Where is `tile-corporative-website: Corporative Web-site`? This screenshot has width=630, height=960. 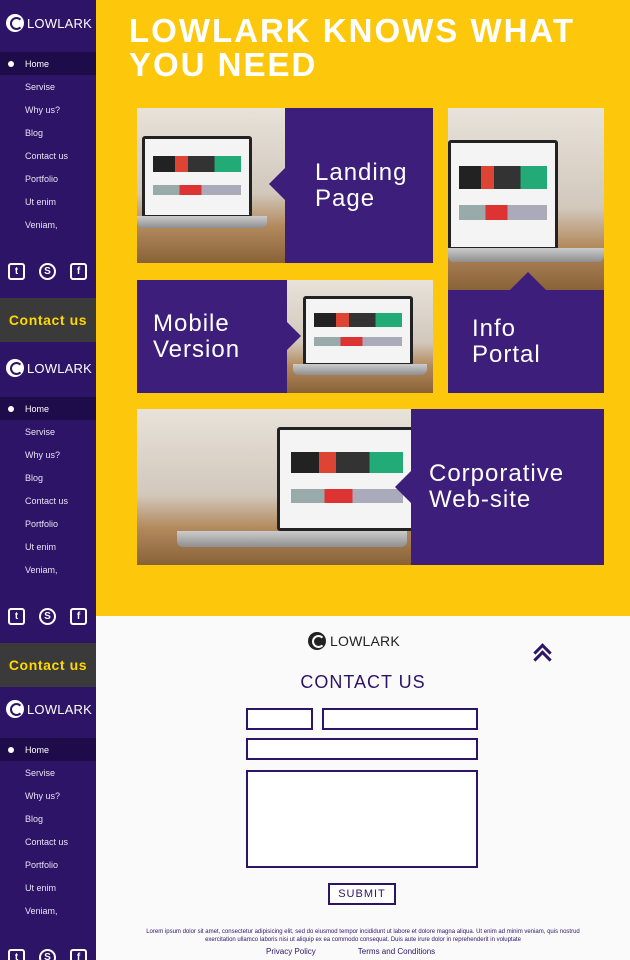
tile-corporative-website: Corporative Web-site is located at coordinates (370, 487).